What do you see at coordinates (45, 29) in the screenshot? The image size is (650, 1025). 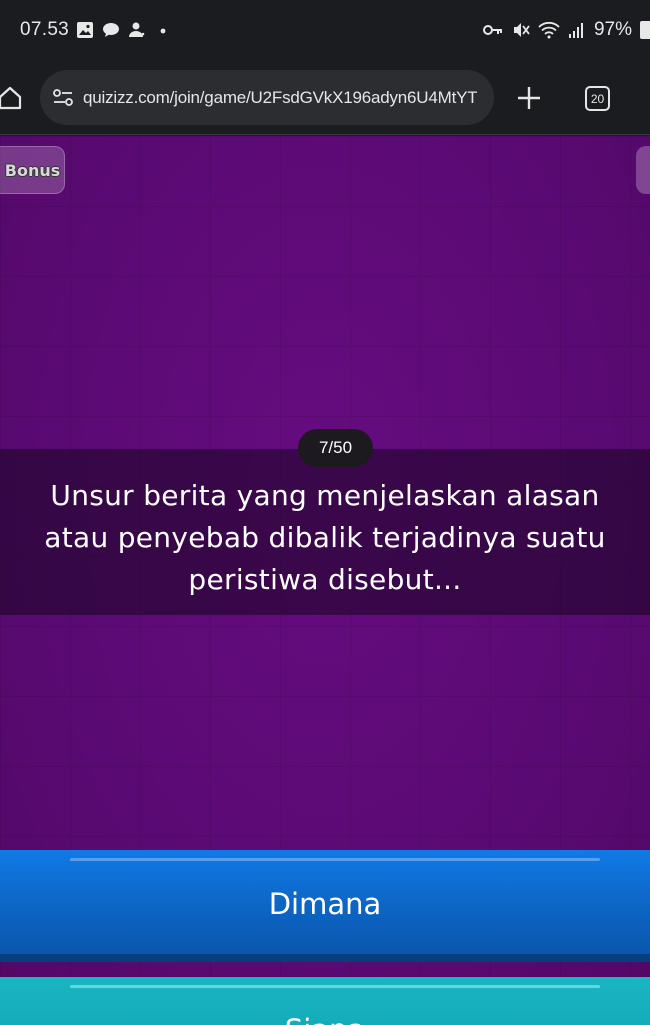 I see `status-time: 07.53` at bounding box center [45, 29].